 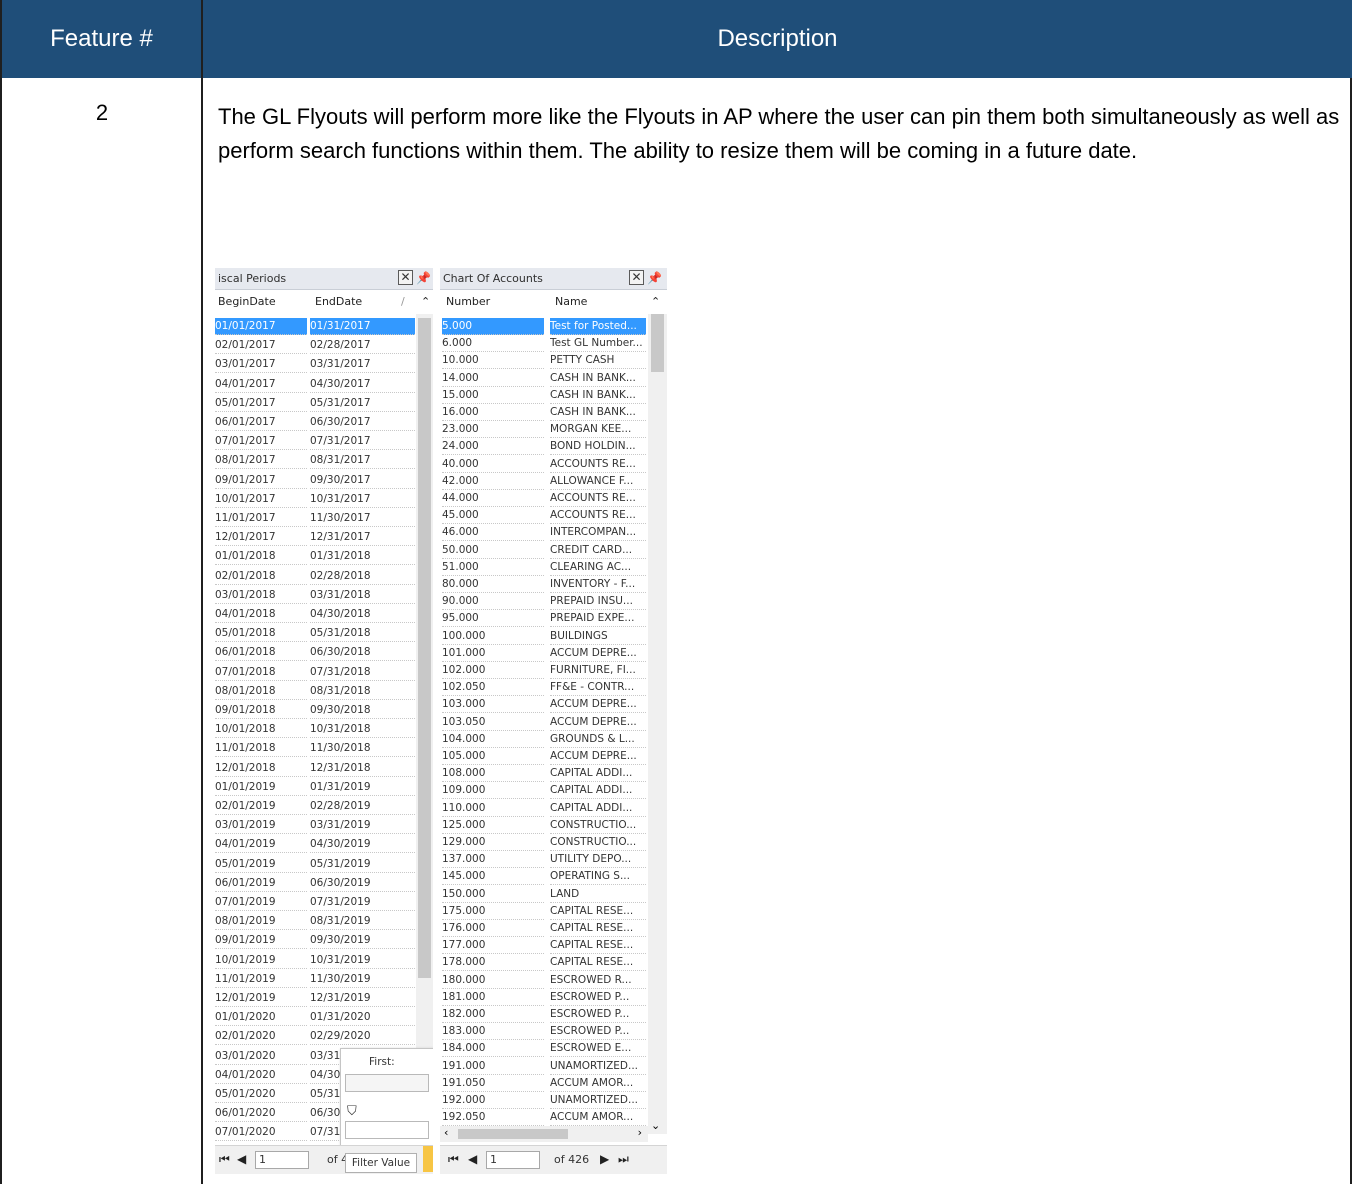 I want to click on grid-cell-first-col: 09/01/2019, so click(x=261, y=941).